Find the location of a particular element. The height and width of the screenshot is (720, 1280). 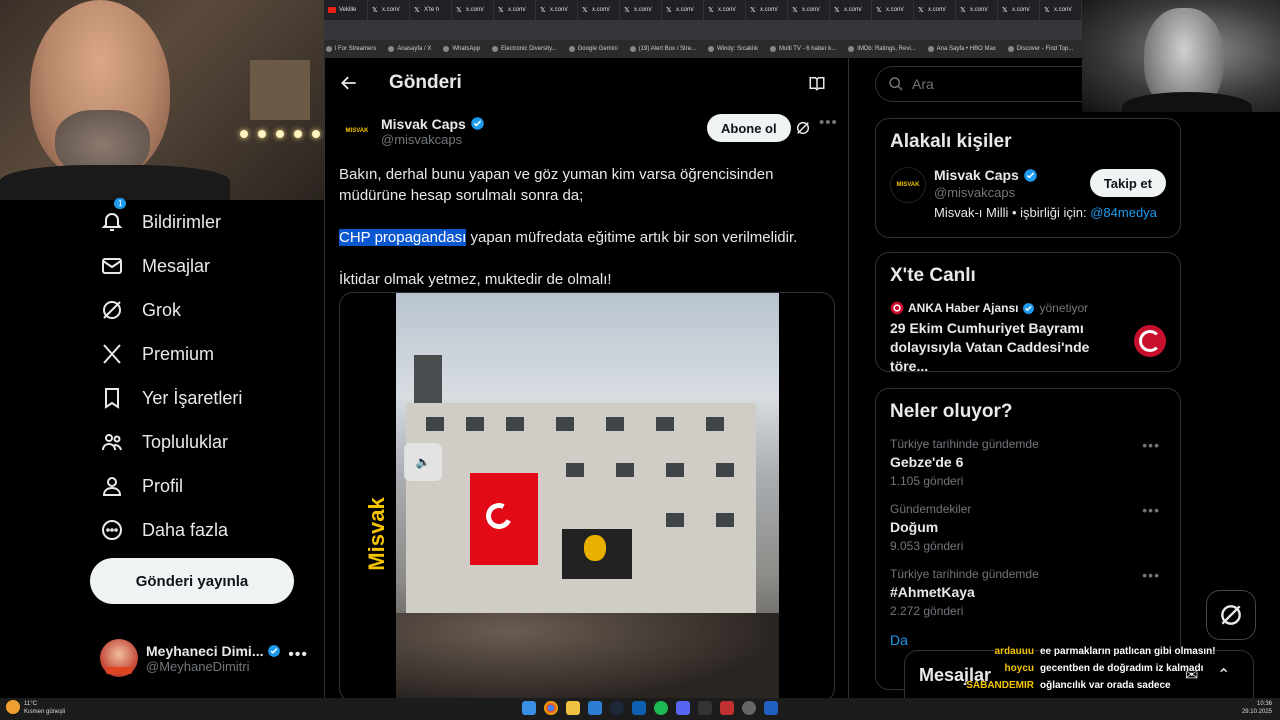

chrome-icon is located at coordinates (551, 708).